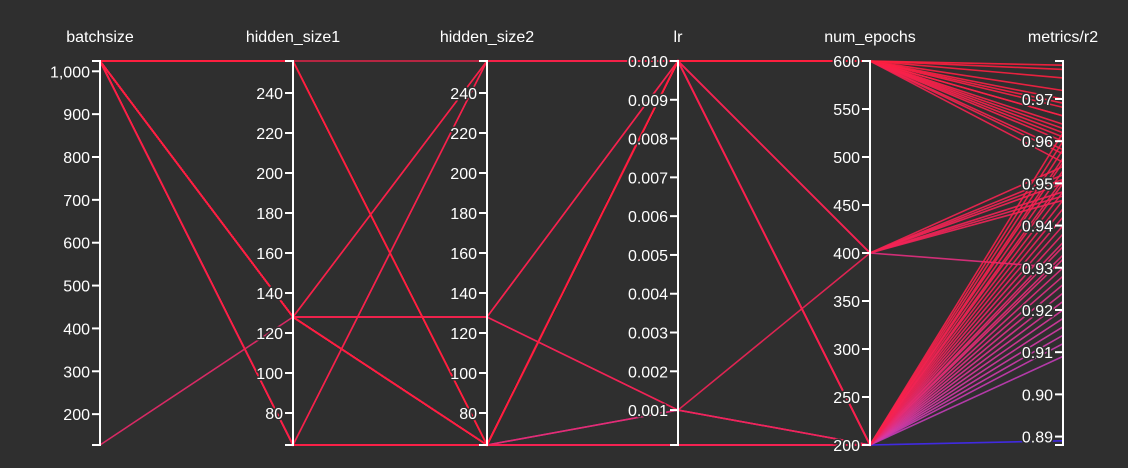 The height and width of the screenshot is (468, 1128). I want to click on tick-label: 0.003, so click(648, 334).